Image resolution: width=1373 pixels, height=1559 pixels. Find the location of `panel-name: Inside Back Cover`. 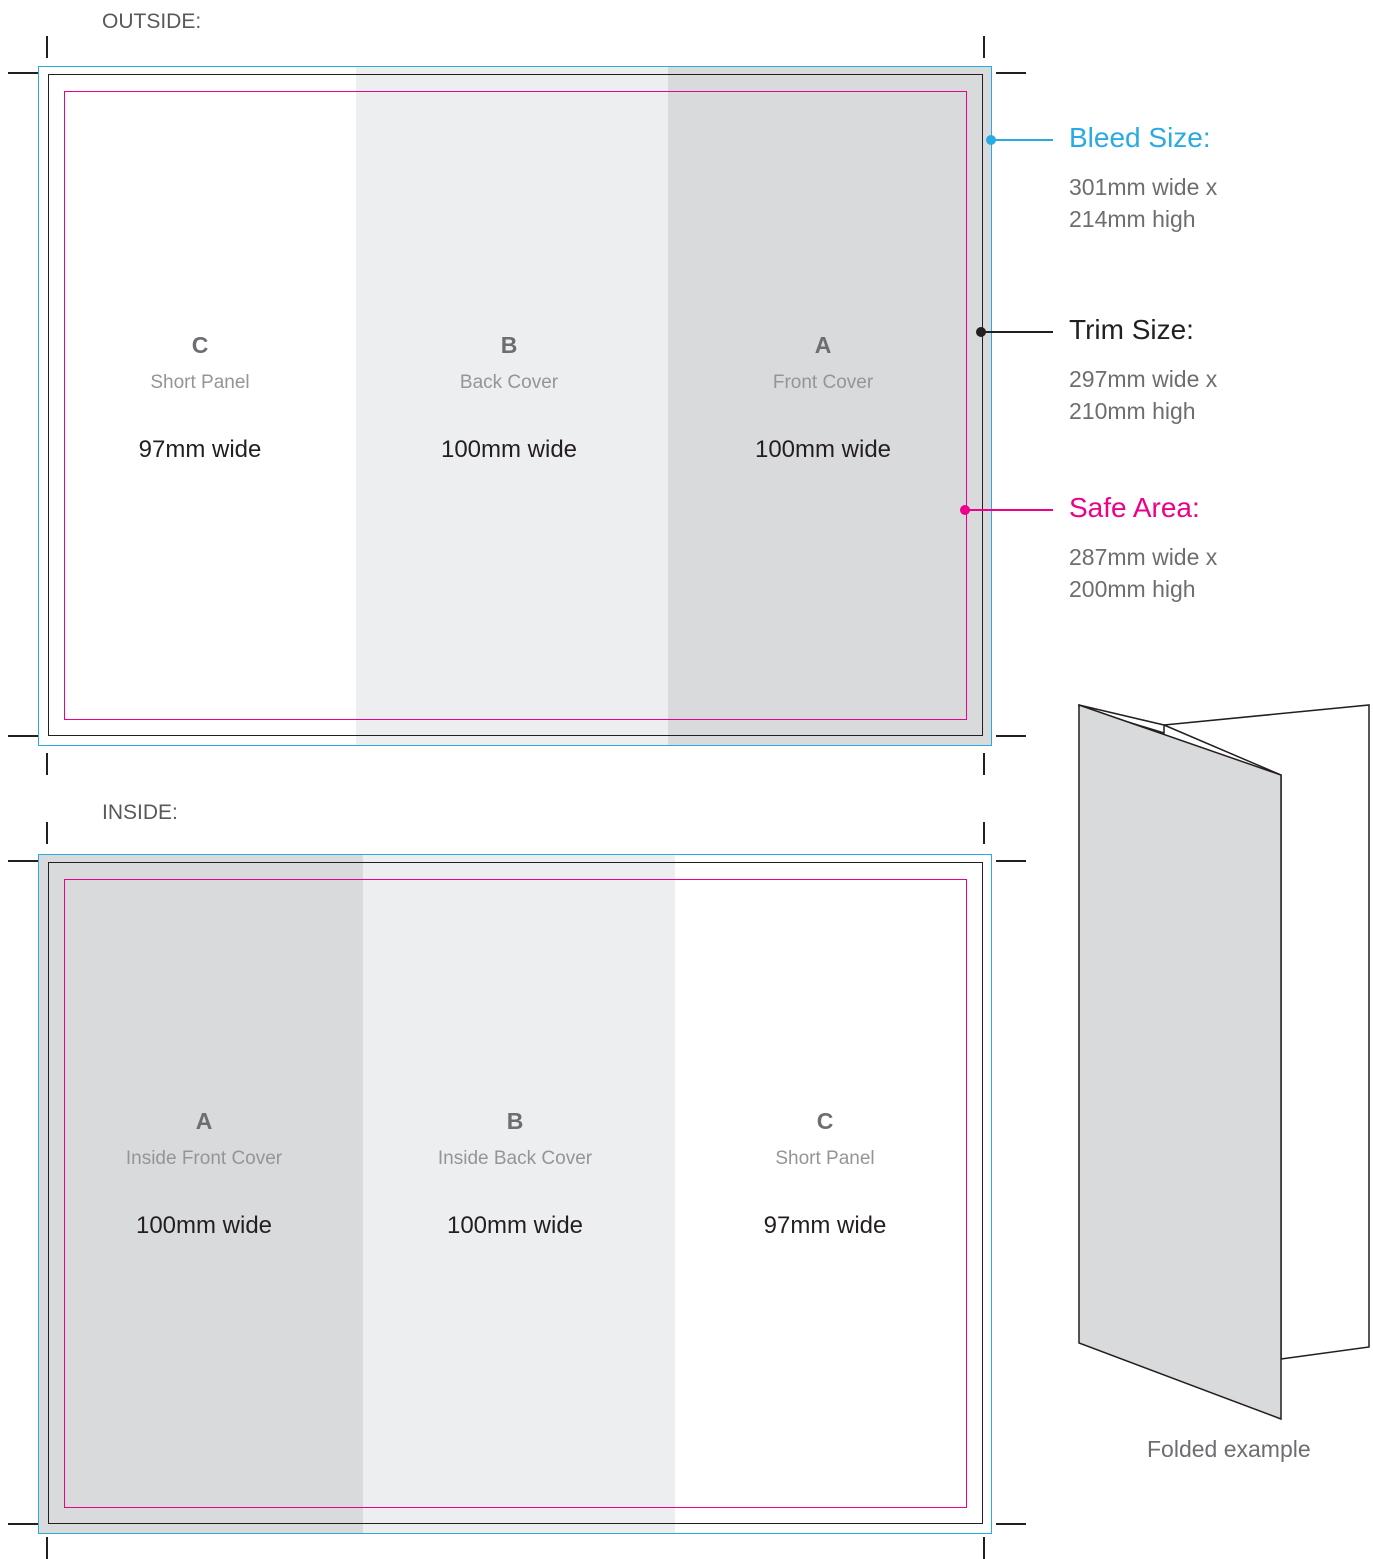

panel-name: Inside Back Cover is located at coordinates (515, 1158).